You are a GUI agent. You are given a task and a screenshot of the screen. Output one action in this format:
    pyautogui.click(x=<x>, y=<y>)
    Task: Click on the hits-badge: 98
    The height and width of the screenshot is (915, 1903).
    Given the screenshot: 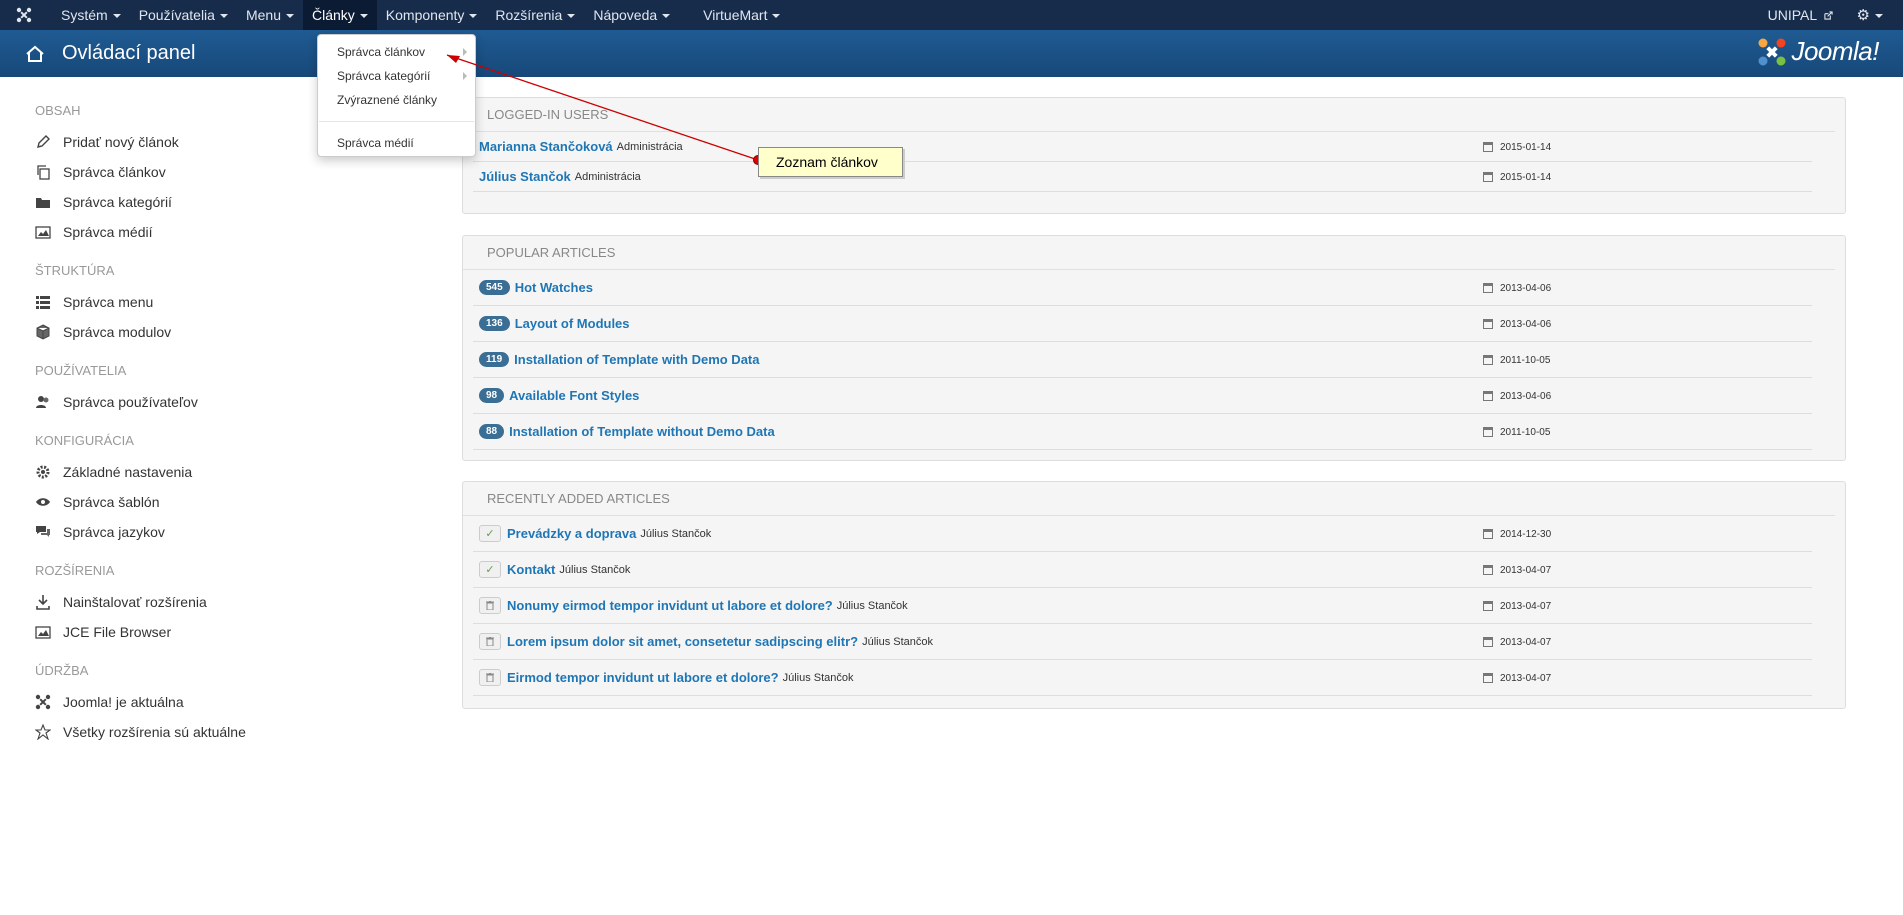 What is the action you would take?
    pyautogui.click(x=492, y=395)
    